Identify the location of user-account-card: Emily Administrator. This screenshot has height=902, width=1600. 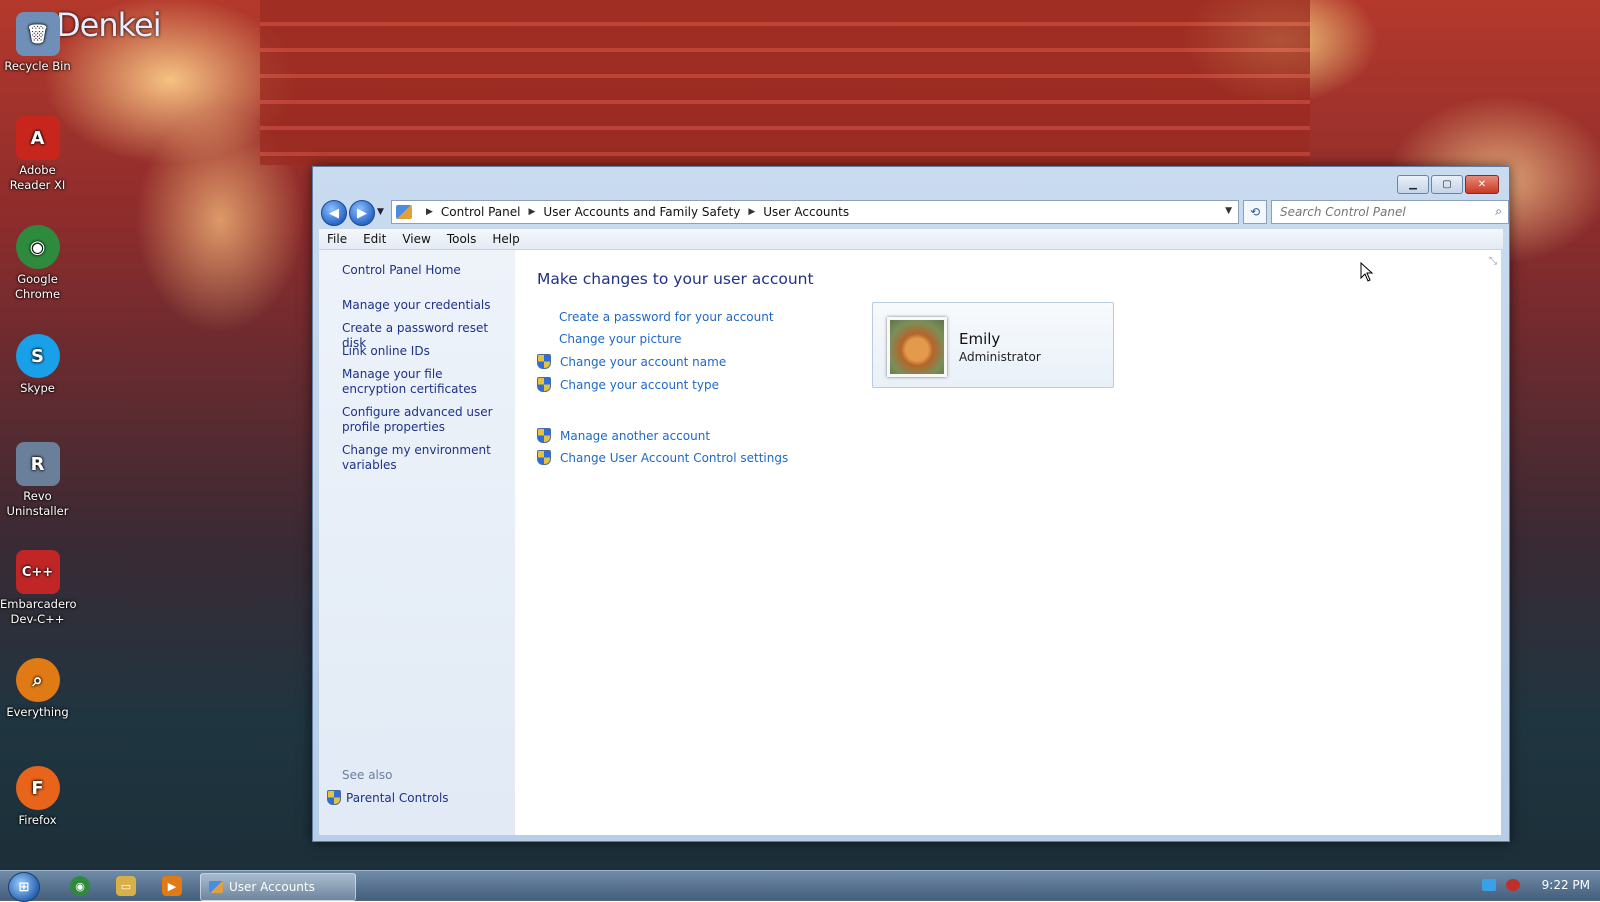
(993, 345).